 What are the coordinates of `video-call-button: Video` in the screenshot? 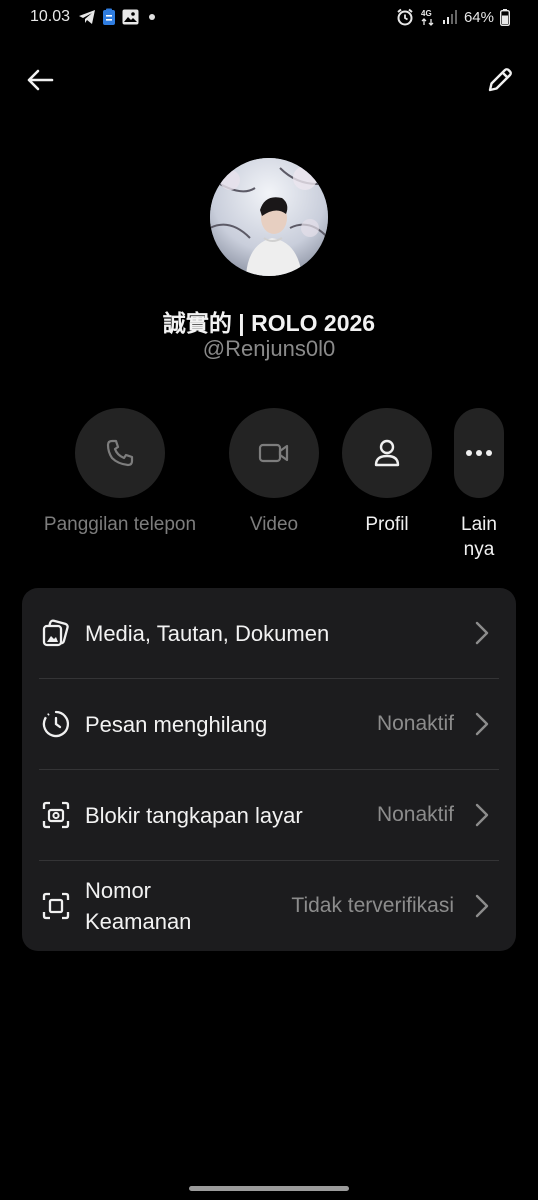 It's located at (274, 472).